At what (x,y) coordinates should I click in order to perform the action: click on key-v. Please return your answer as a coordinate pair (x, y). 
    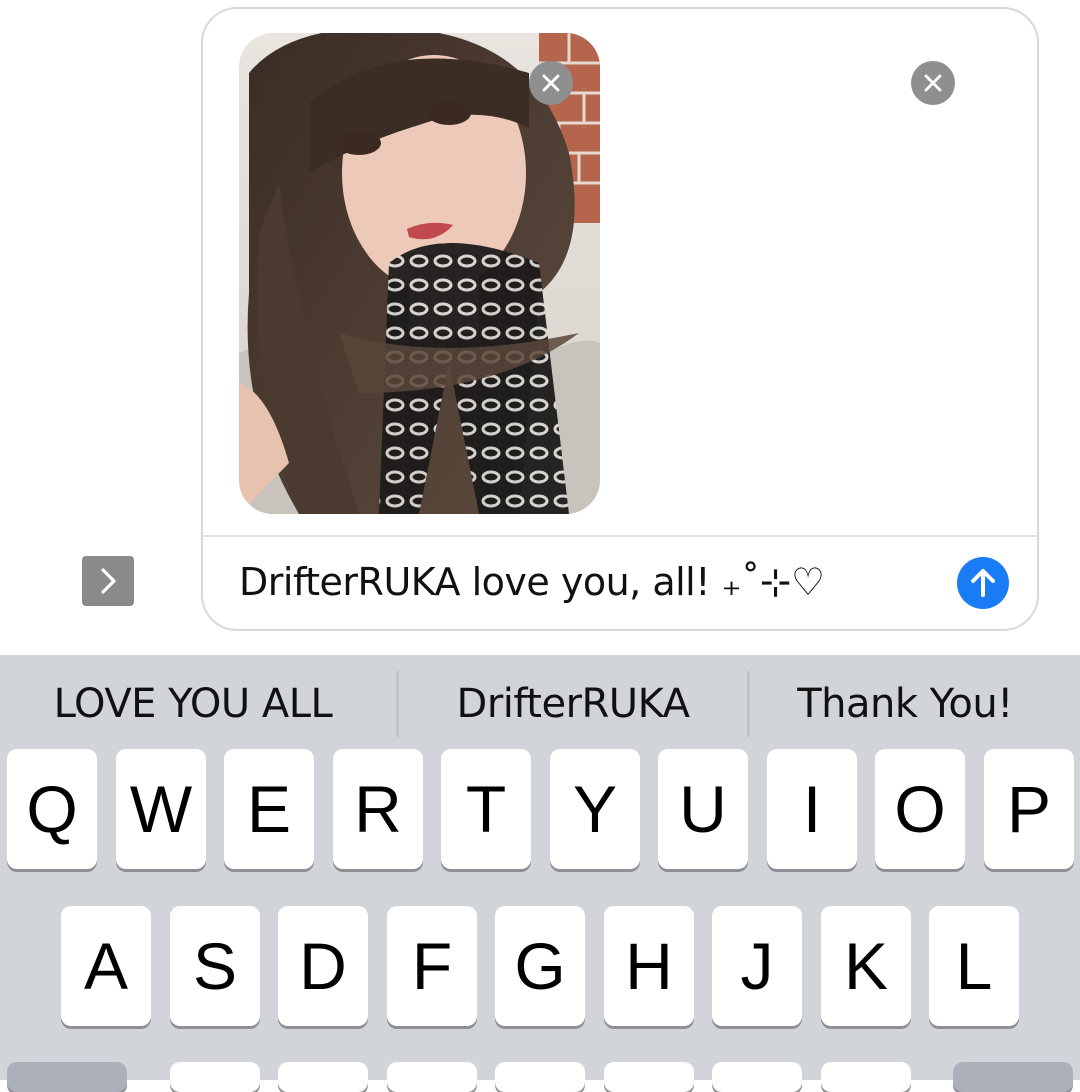
    Looking at the image, I should click on (540, 1077).